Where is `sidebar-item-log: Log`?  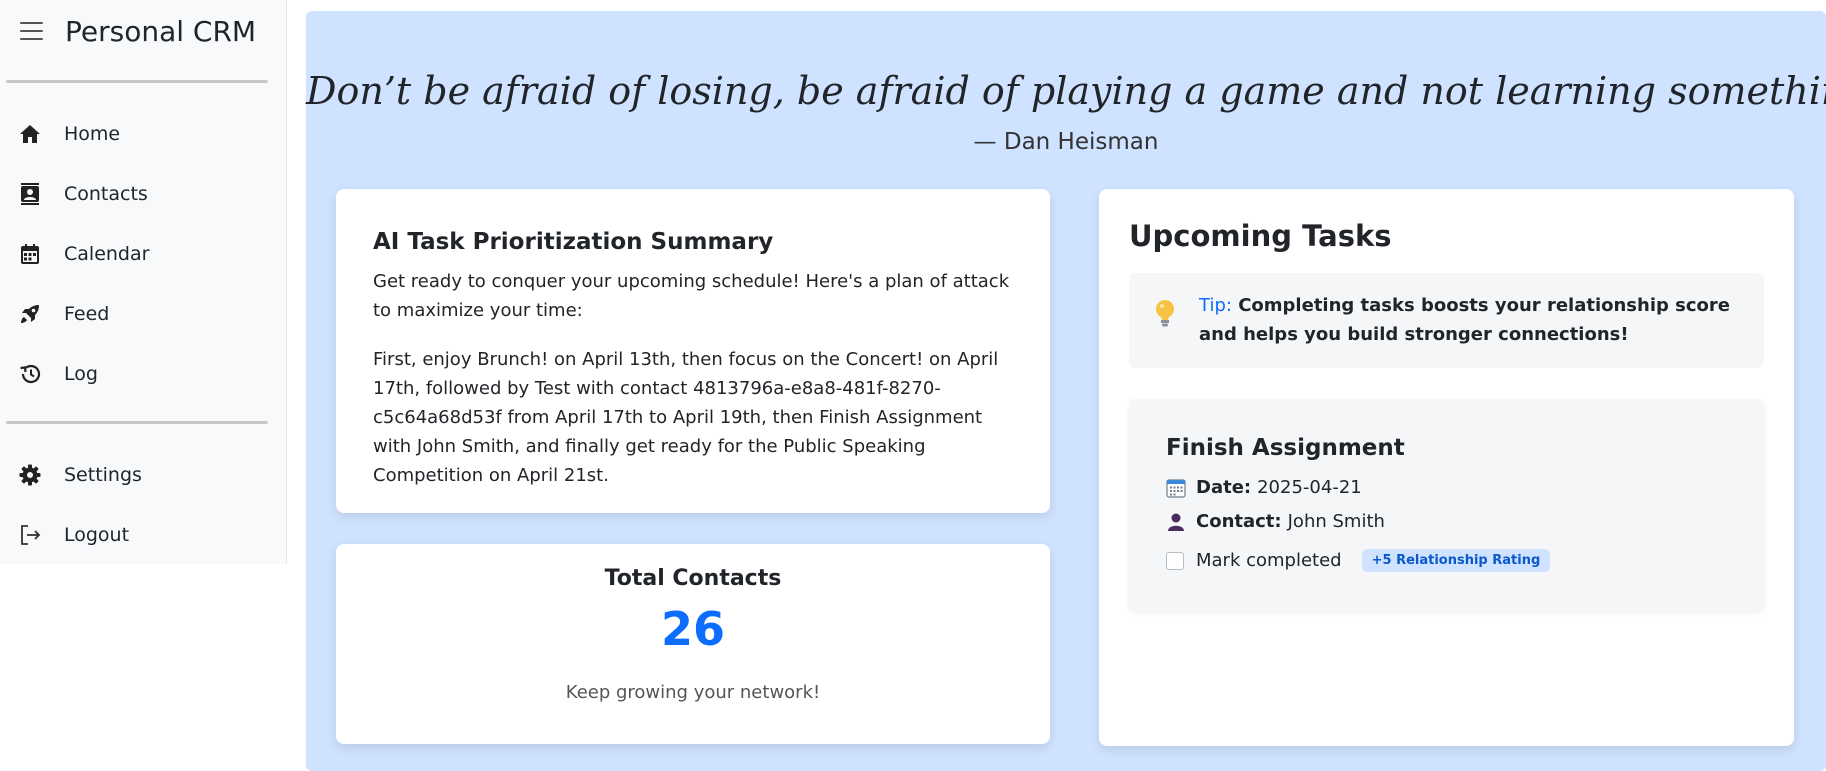
sidebar-item-log: Log is located at coordinates (143, 374).